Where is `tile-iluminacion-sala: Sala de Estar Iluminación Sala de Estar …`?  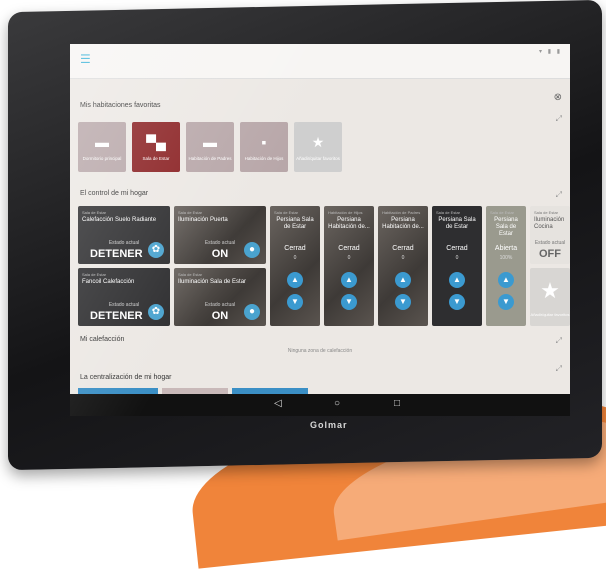 tile-iluminacion-sala: Sala de Estar Iluminación Sala de Estar … is located at coordinates (220, 297).